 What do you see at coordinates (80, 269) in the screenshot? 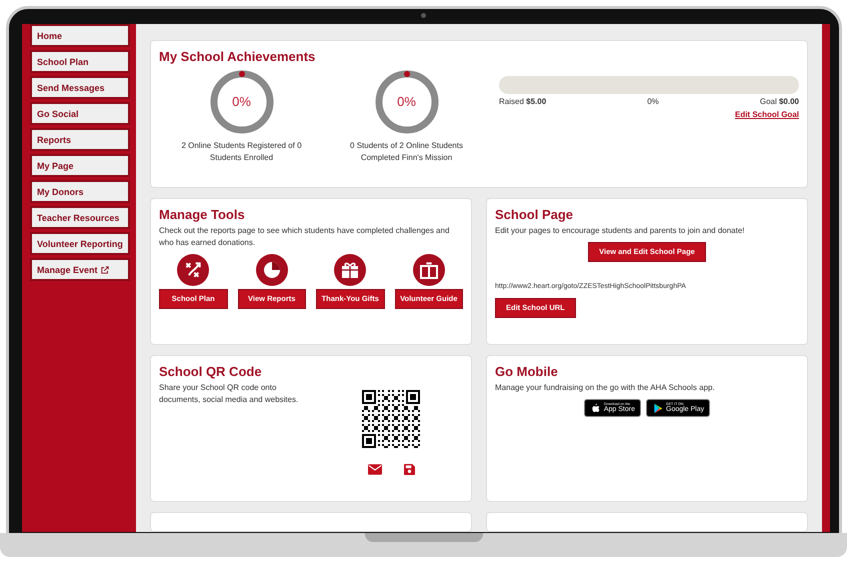
I see `sidebar-item: Manage Event` at bounding box center [80, 269].